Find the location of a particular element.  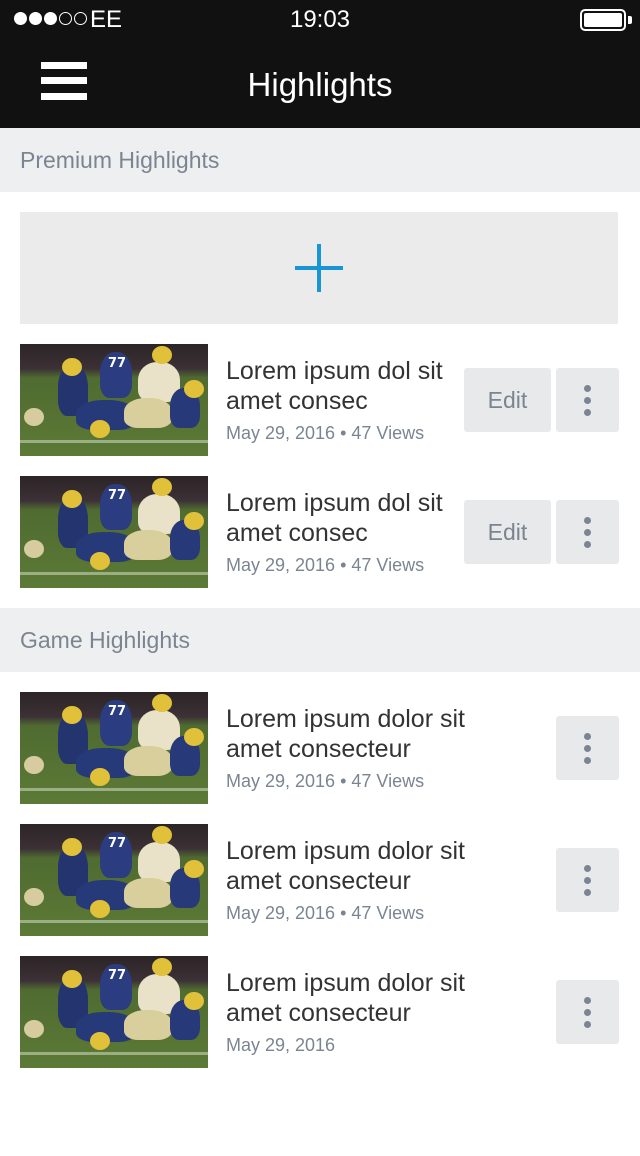

status-time: 19:03 is located at coordinates (320, 19).